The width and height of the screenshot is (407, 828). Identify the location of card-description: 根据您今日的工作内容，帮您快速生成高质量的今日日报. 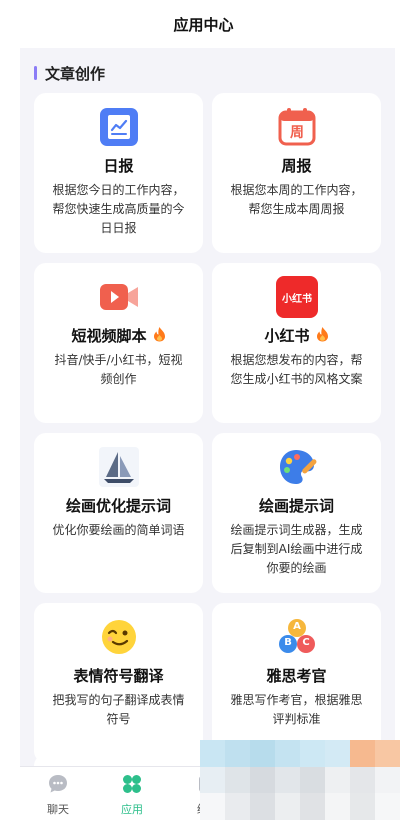
(118, 209).